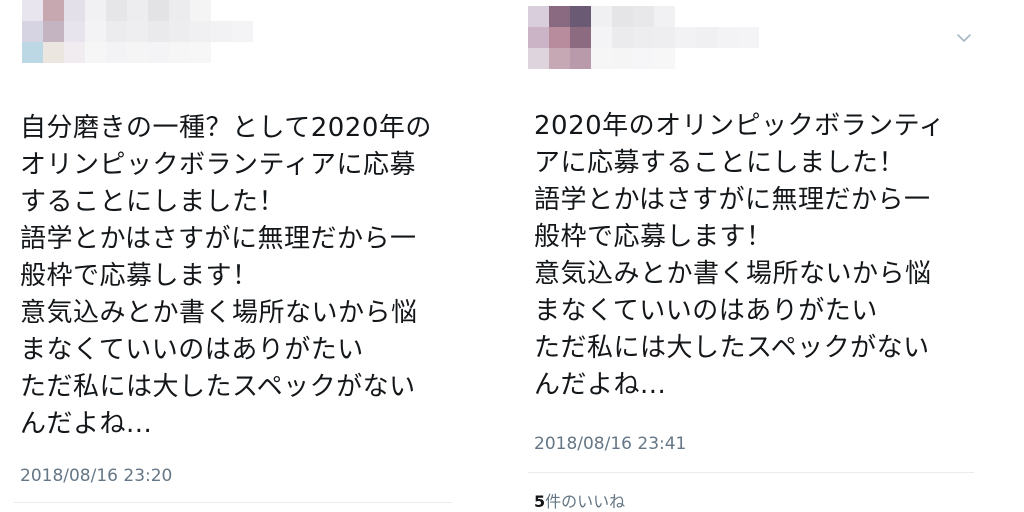  What do you see at coordinates (964, 38) in the screenshot?
I see `chevron-down-icon` at bounding box center [964, 38].